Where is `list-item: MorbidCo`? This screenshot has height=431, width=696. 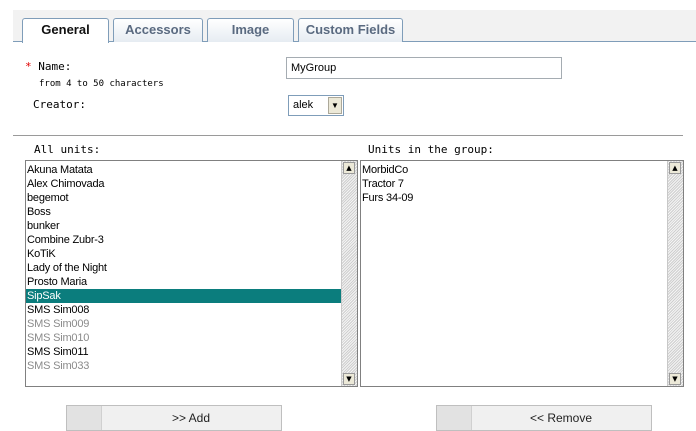 list-item: MorbidCo is located at coordinates (514, 170).